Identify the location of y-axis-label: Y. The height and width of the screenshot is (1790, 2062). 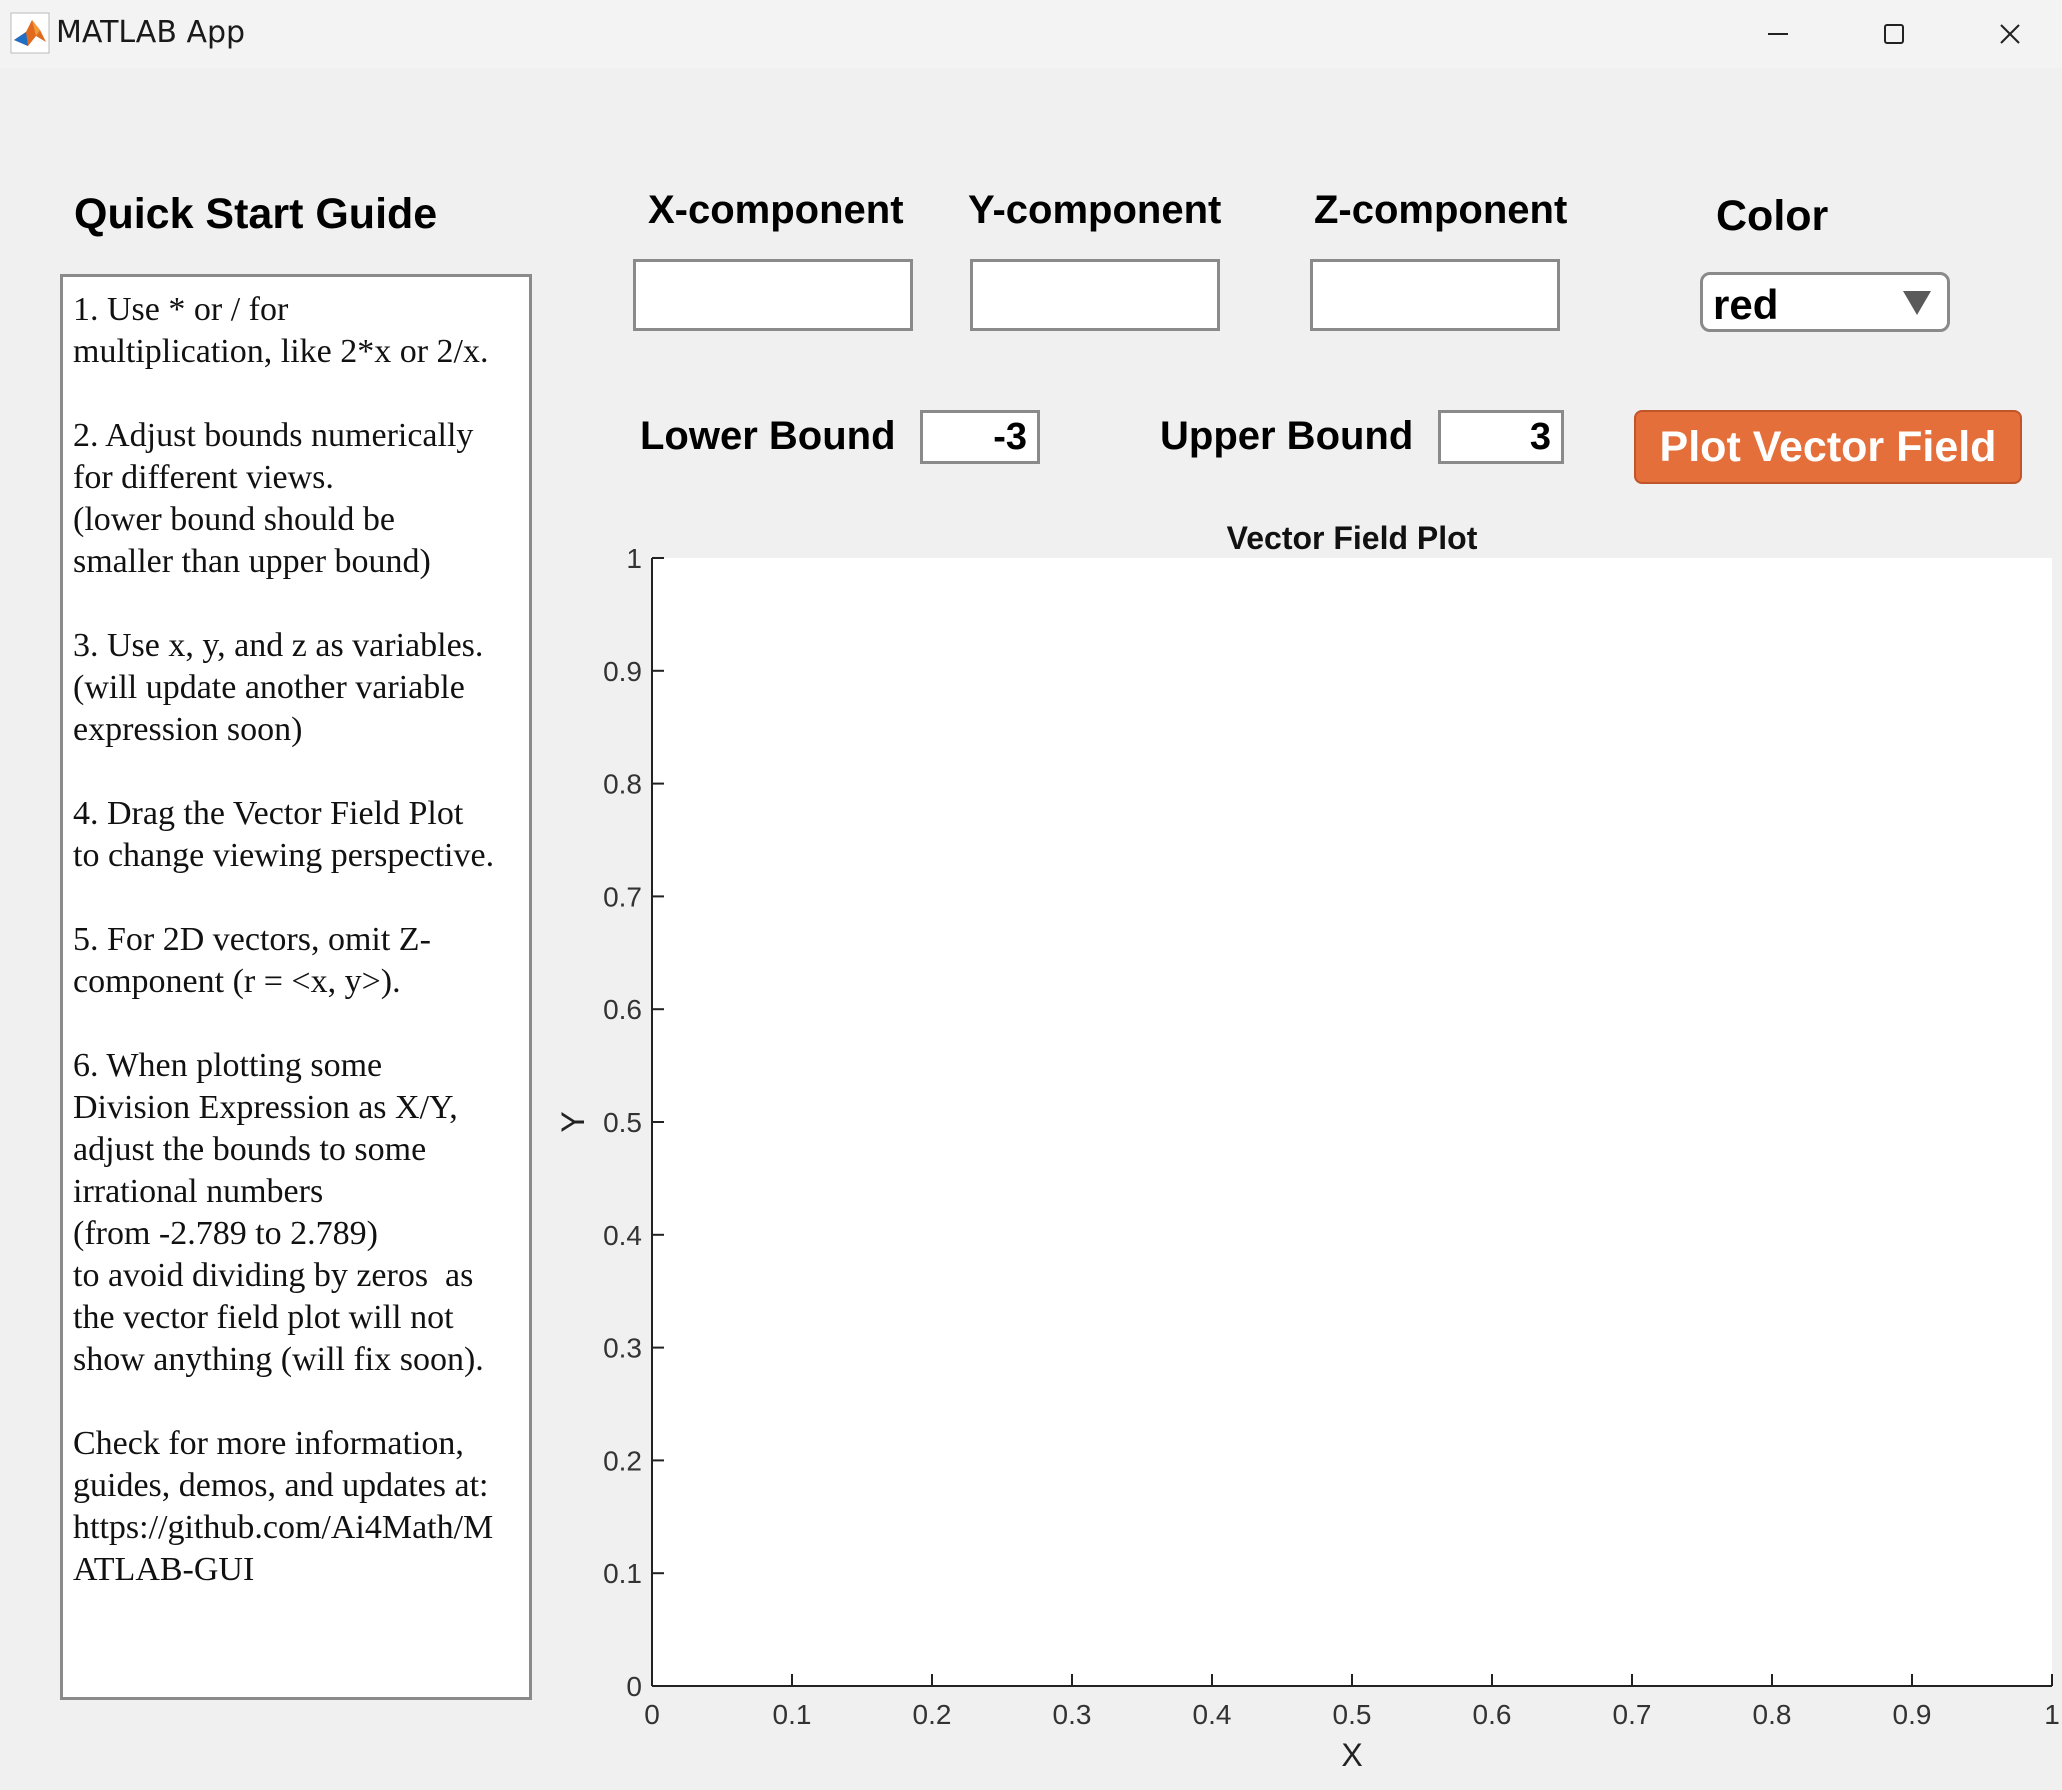
(573, 1121).